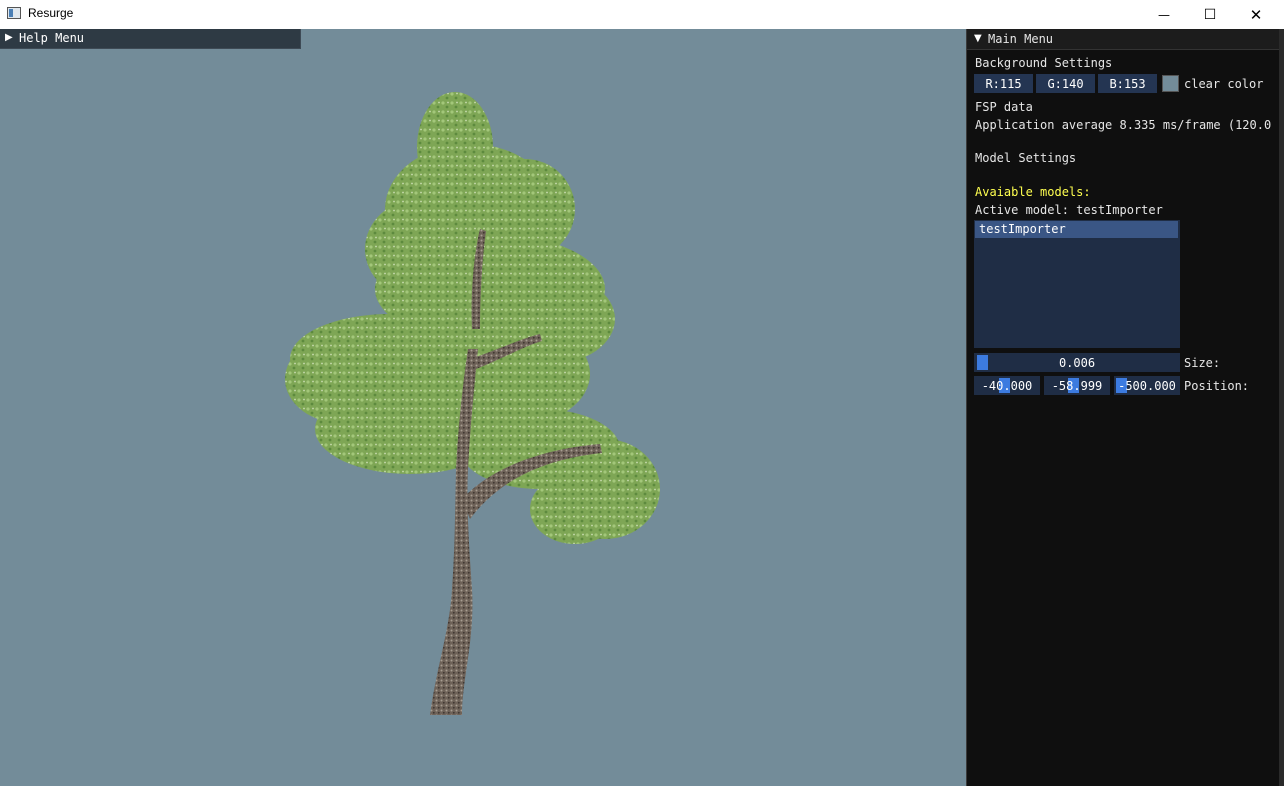 Image resolution: width=1284 pixels, height=786 pixels. I want to click on size-value: 0.006, so click(1077, 362).